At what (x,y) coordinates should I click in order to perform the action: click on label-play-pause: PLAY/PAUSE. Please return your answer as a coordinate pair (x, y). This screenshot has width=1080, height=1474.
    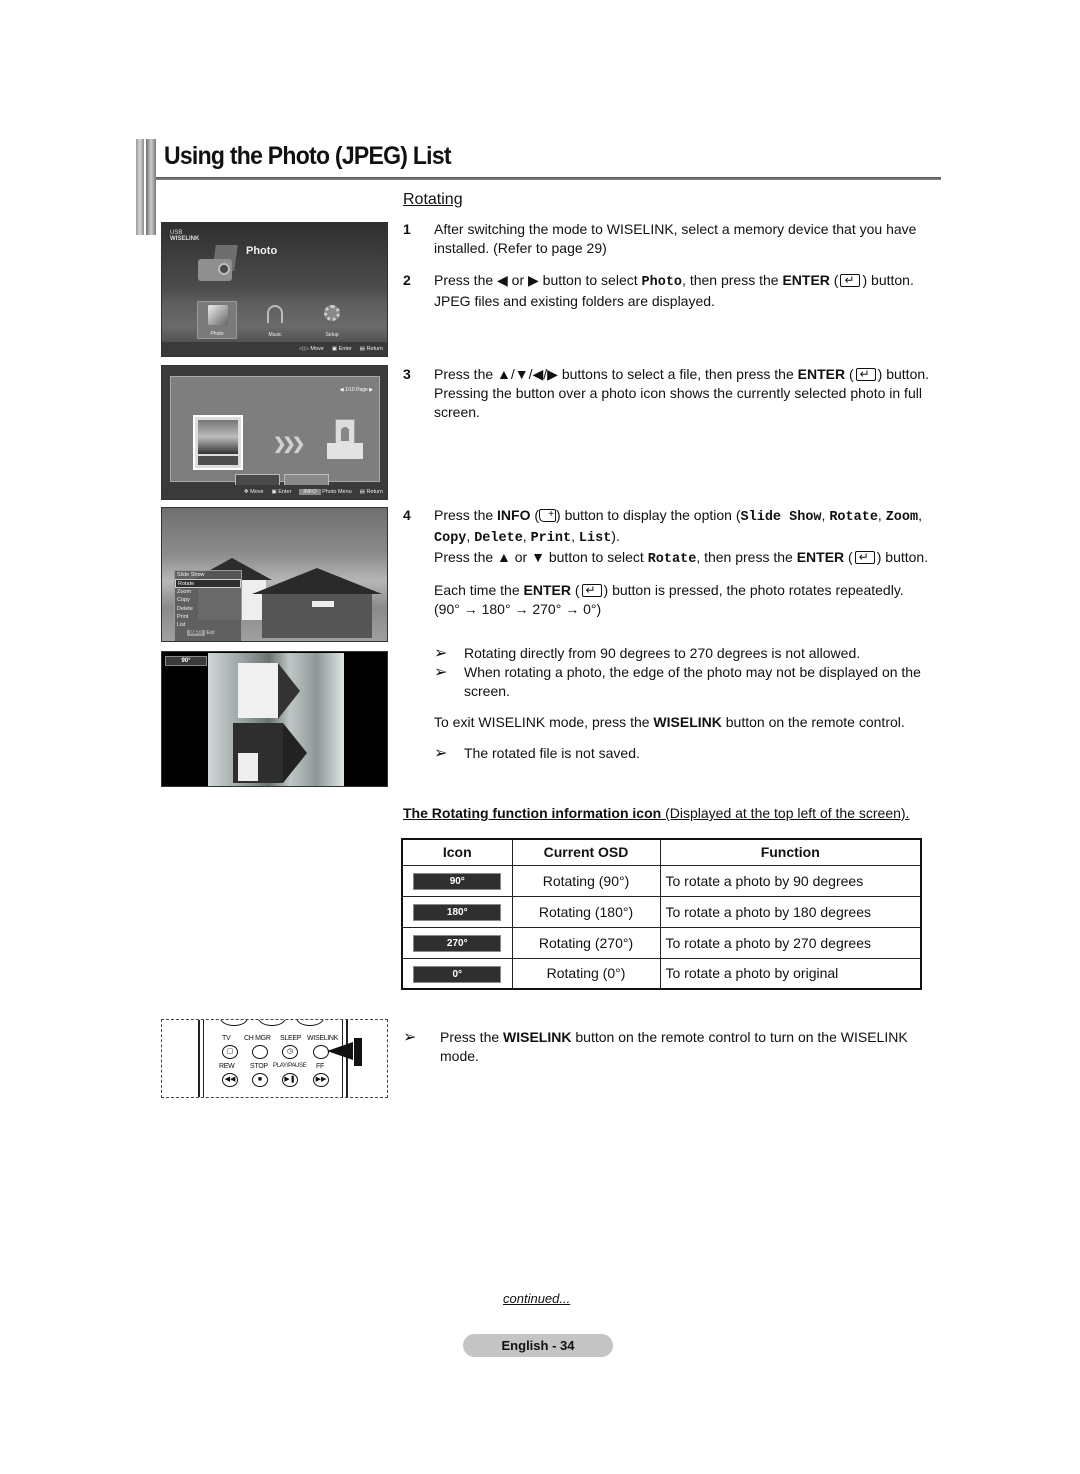
    Looking at the image, I should click on (290, 1066).